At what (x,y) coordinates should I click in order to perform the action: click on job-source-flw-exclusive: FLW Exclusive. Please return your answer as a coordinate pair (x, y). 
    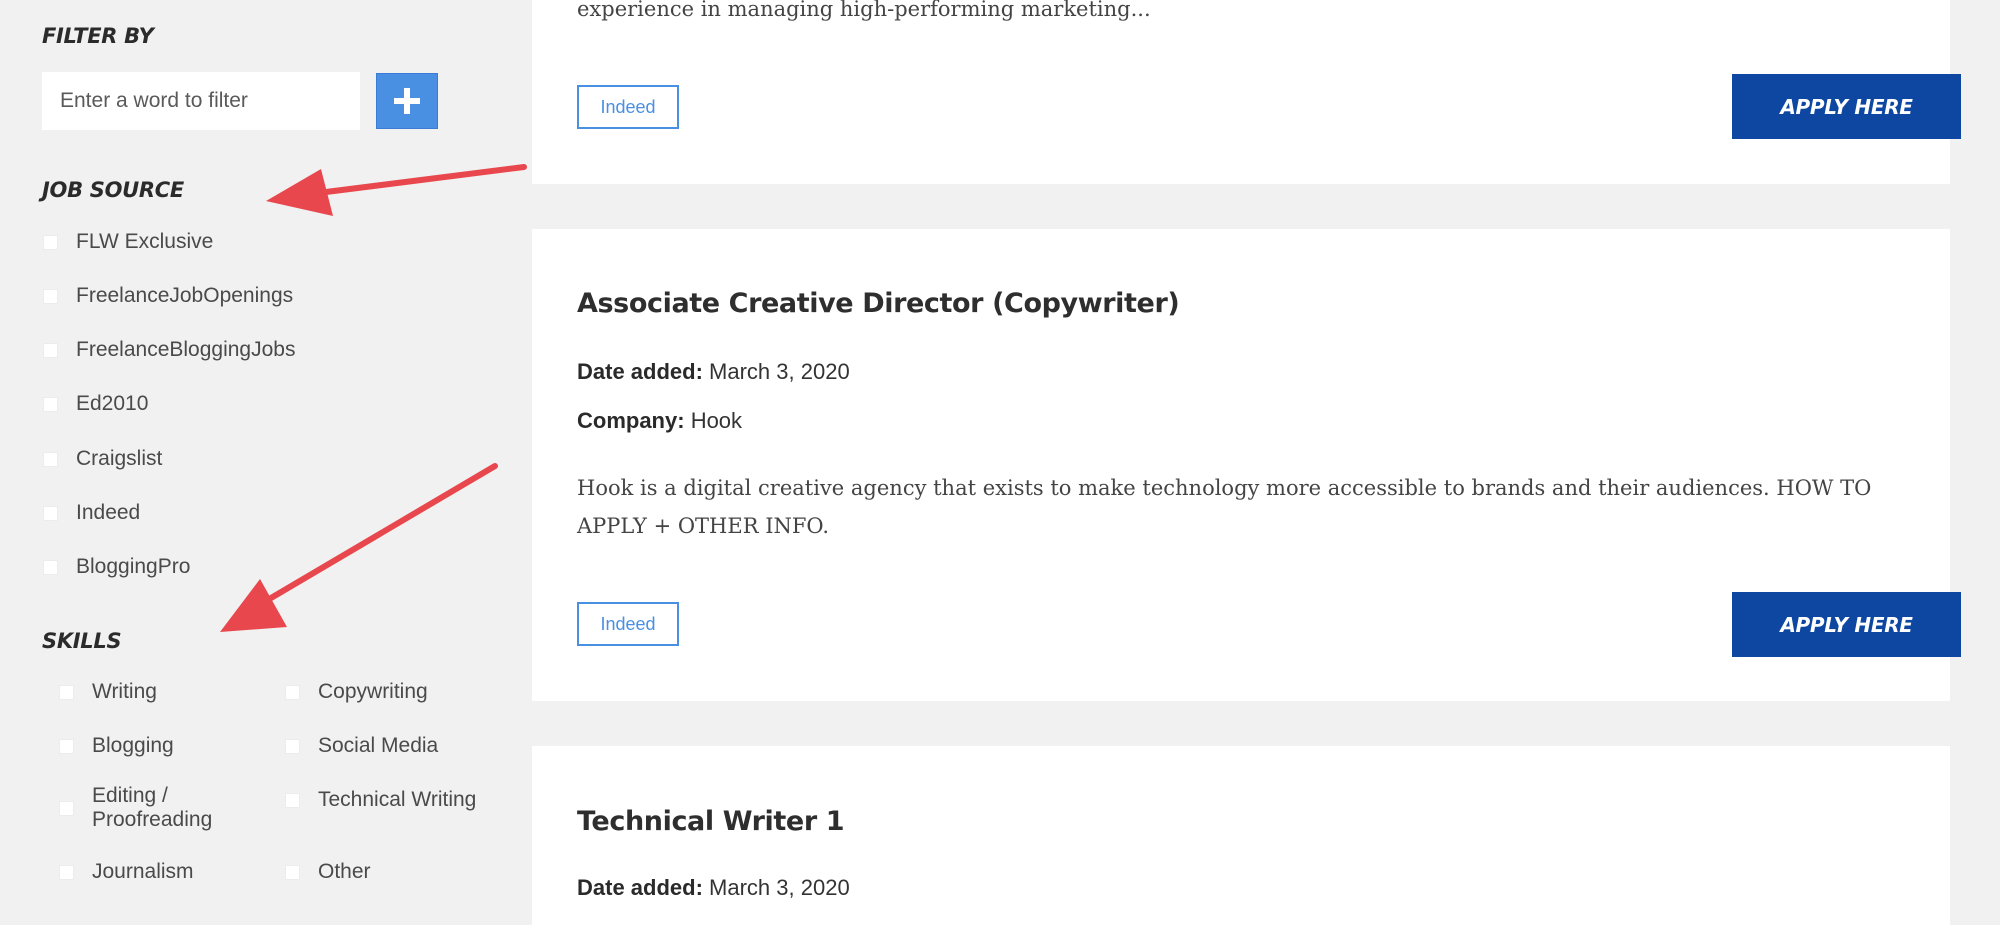
    Looking at the image, I should click on (128, 242).